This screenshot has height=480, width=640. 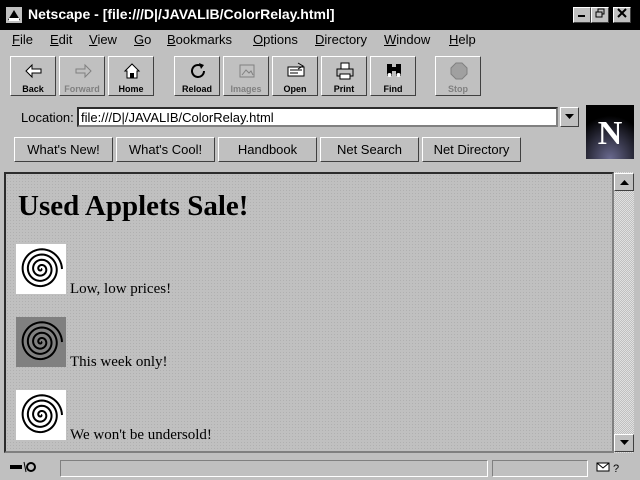 What do you see at coordinates (61, 39) in the screenshot?
I see `menu-edit: Edit` at bounding box center [61, 39].